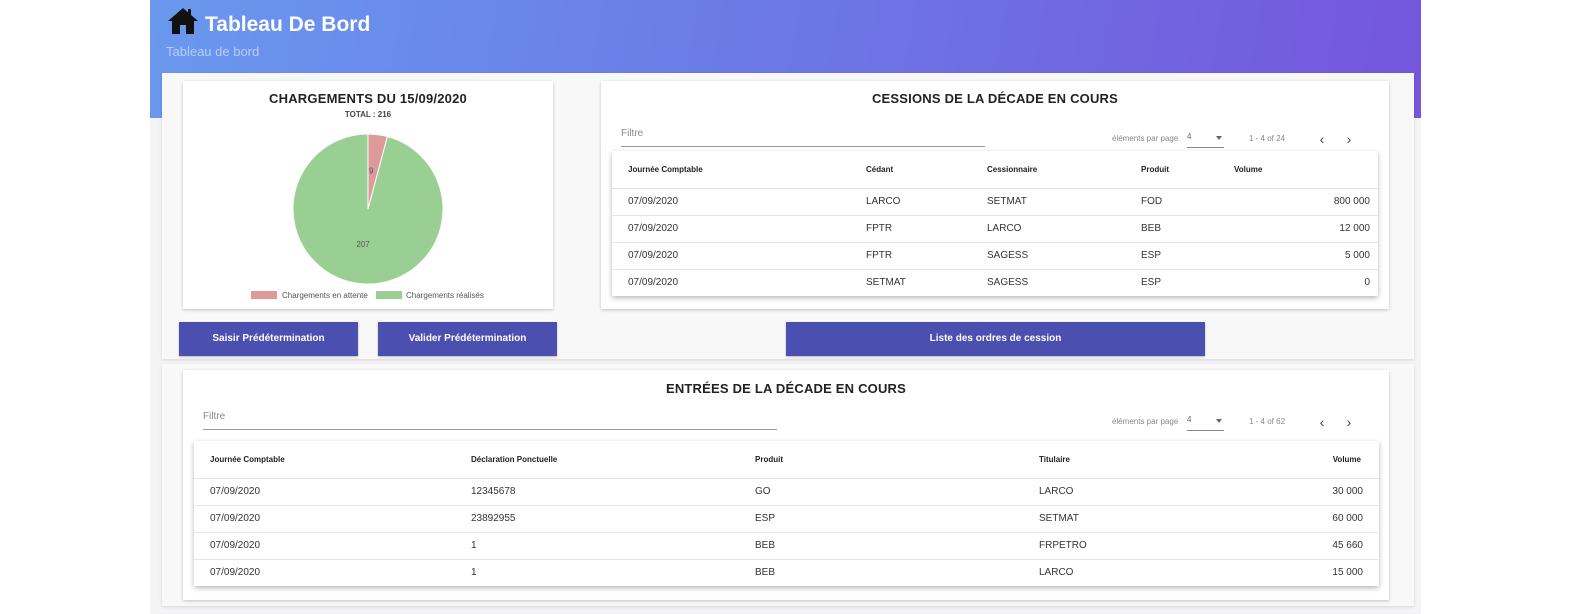  I want to click on column-header: Cédant, so click(918, 170).